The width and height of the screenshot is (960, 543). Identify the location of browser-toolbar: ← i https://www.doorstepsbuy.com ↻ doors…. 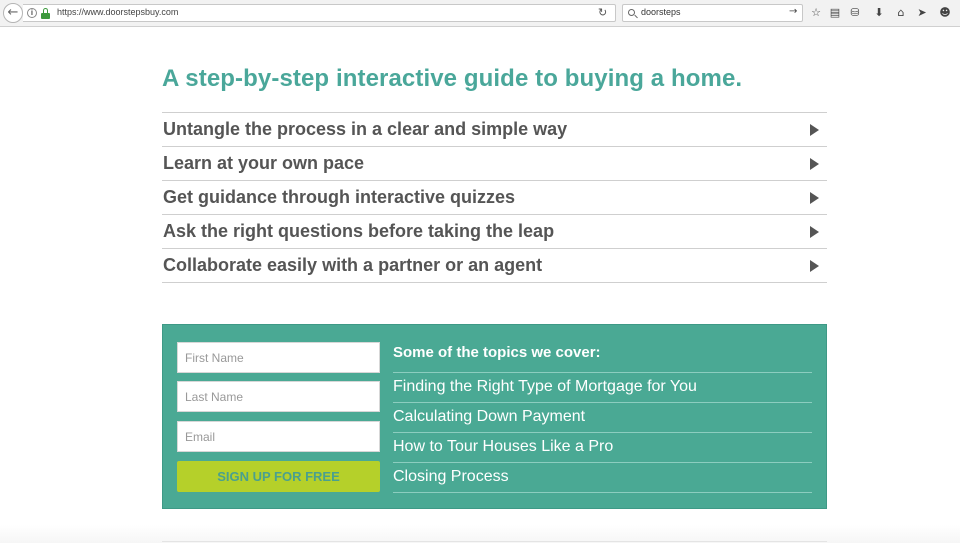
(480, 13).